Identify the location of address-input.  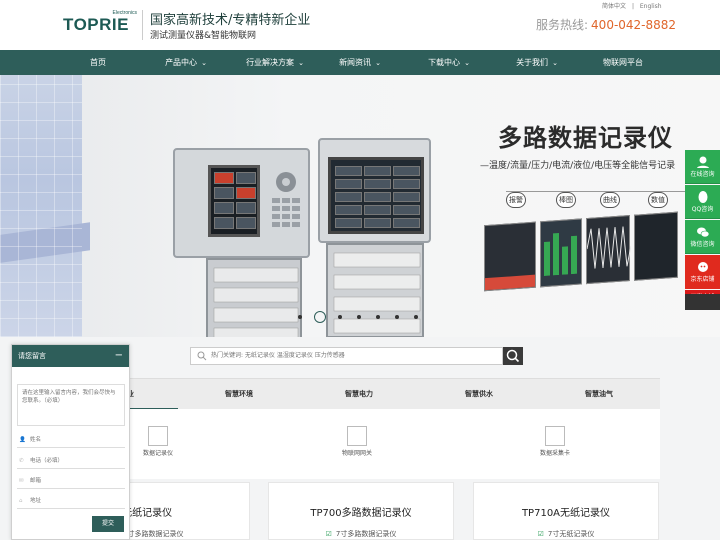
(70, 501).